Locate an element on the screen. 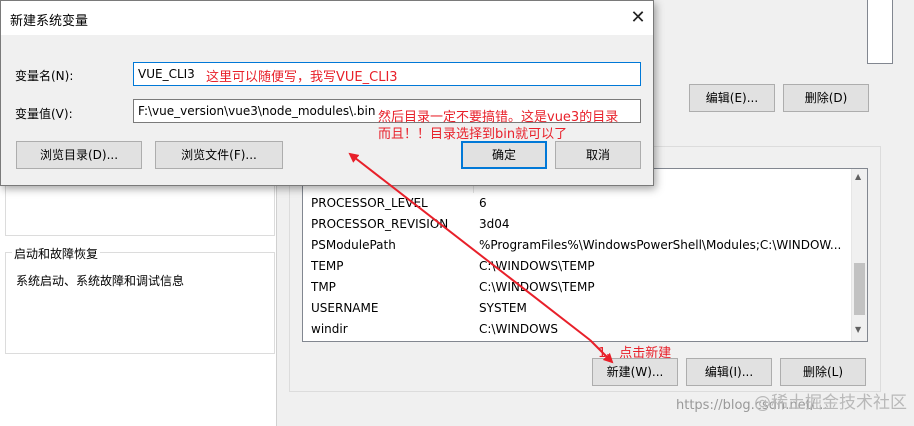 This screenshot has height=426, width=914. site-watermark: @稀土掘金技术社区 is located at coordinates (830, 403).